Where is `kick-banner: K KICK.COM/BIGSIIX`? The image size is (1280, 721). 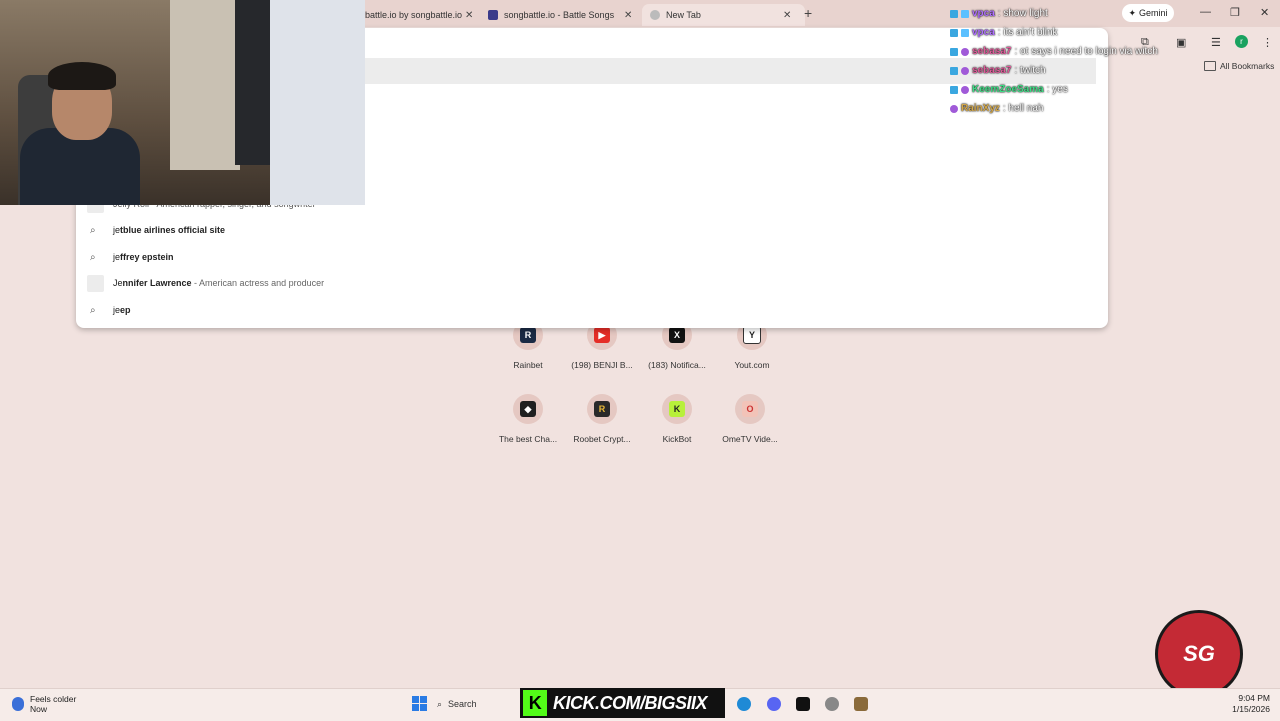
kick-banner: K KICK.COM/BIGSIIX is located at coordinates (622, 703).